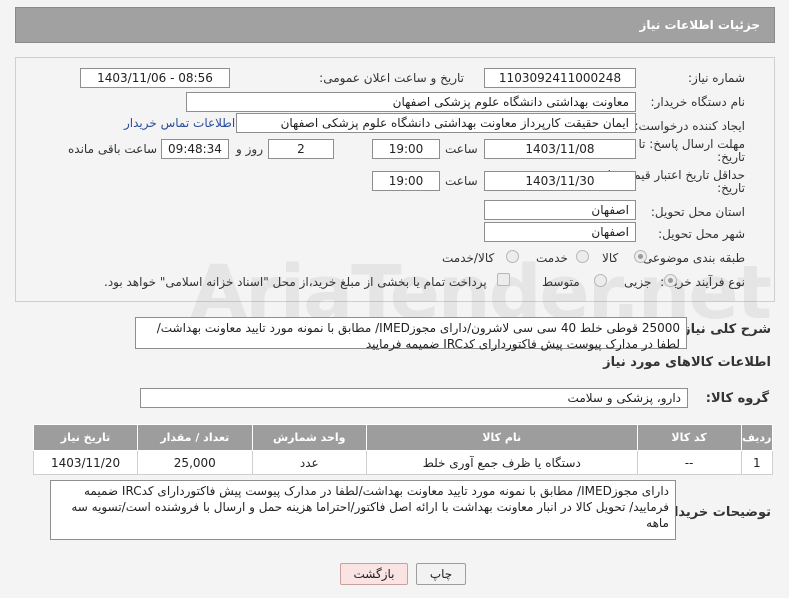 This screenshot has width=789, height=598. I want to click on category-goods-radio, so click(640, 256).